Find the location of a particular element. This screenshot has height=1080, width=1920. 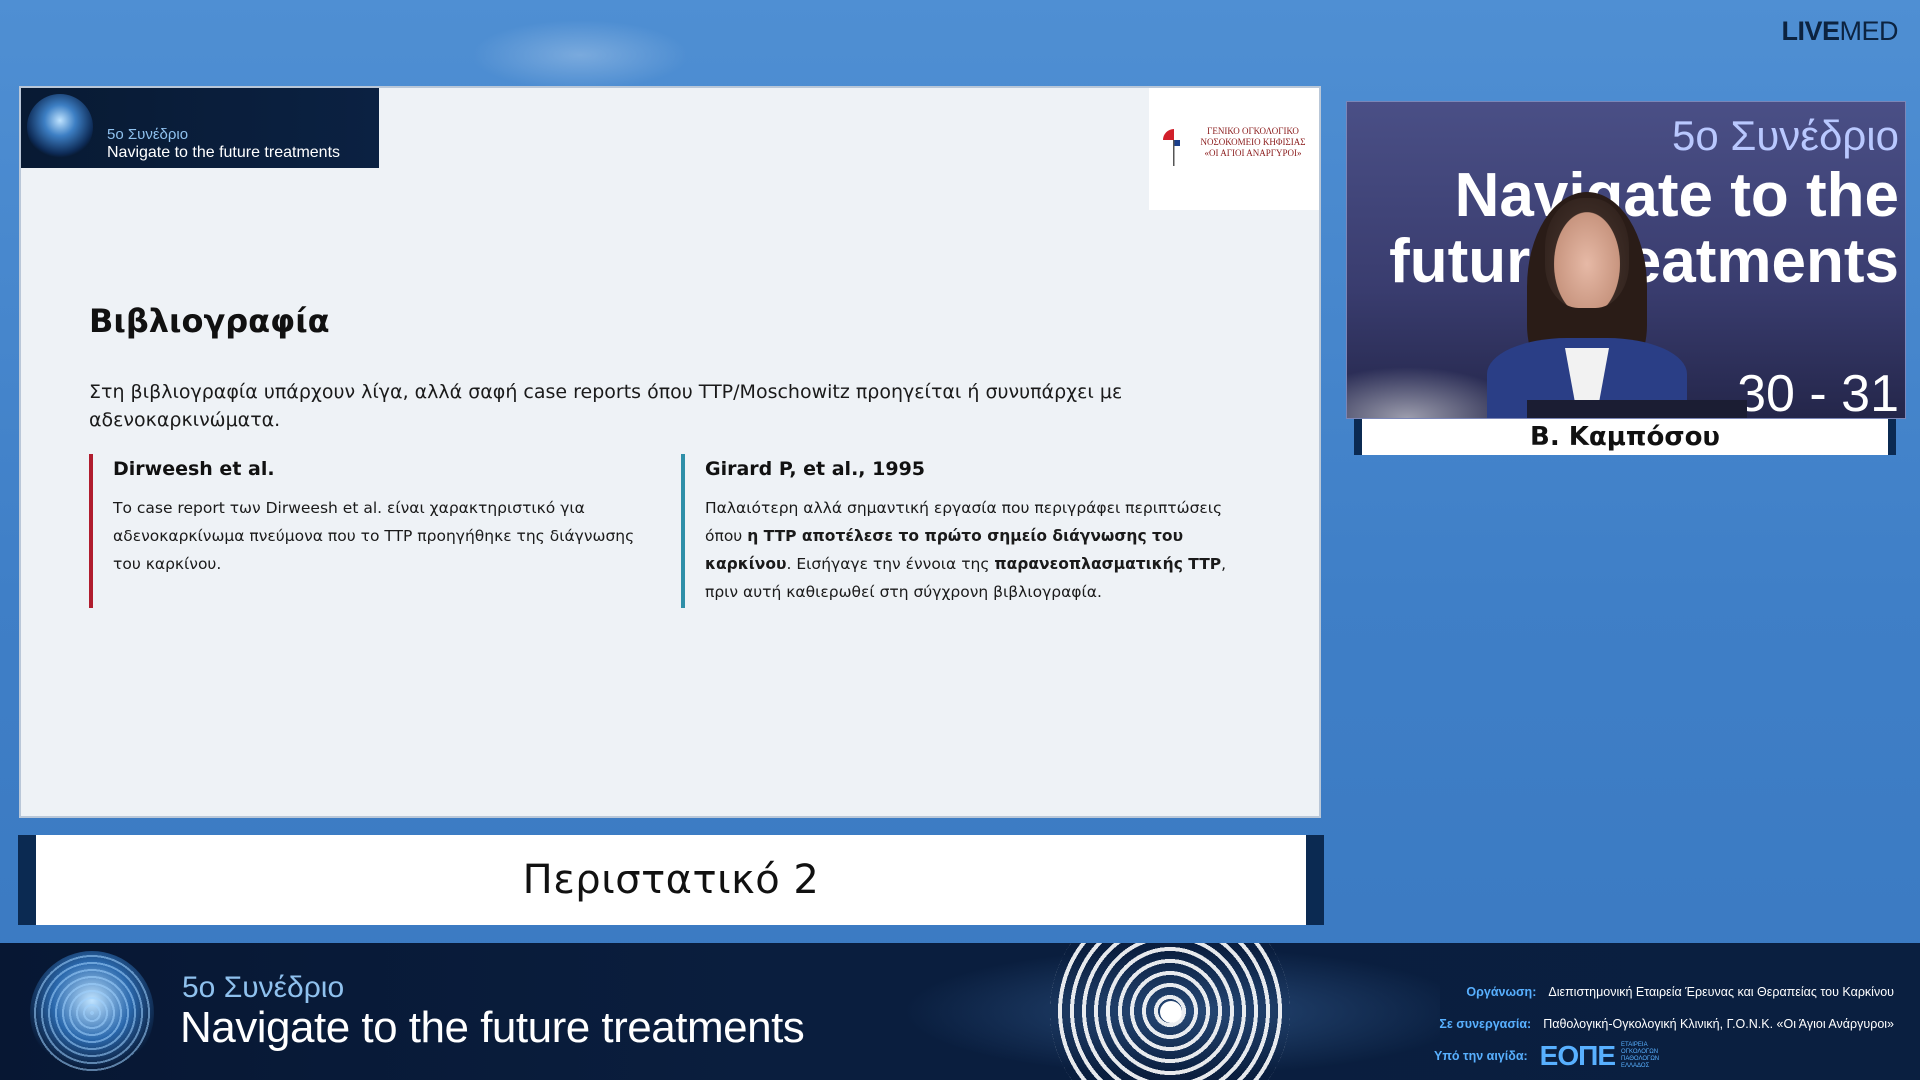

slide-banner-tagline: Navigate to the future treatments is located at coordinates (224, 152).